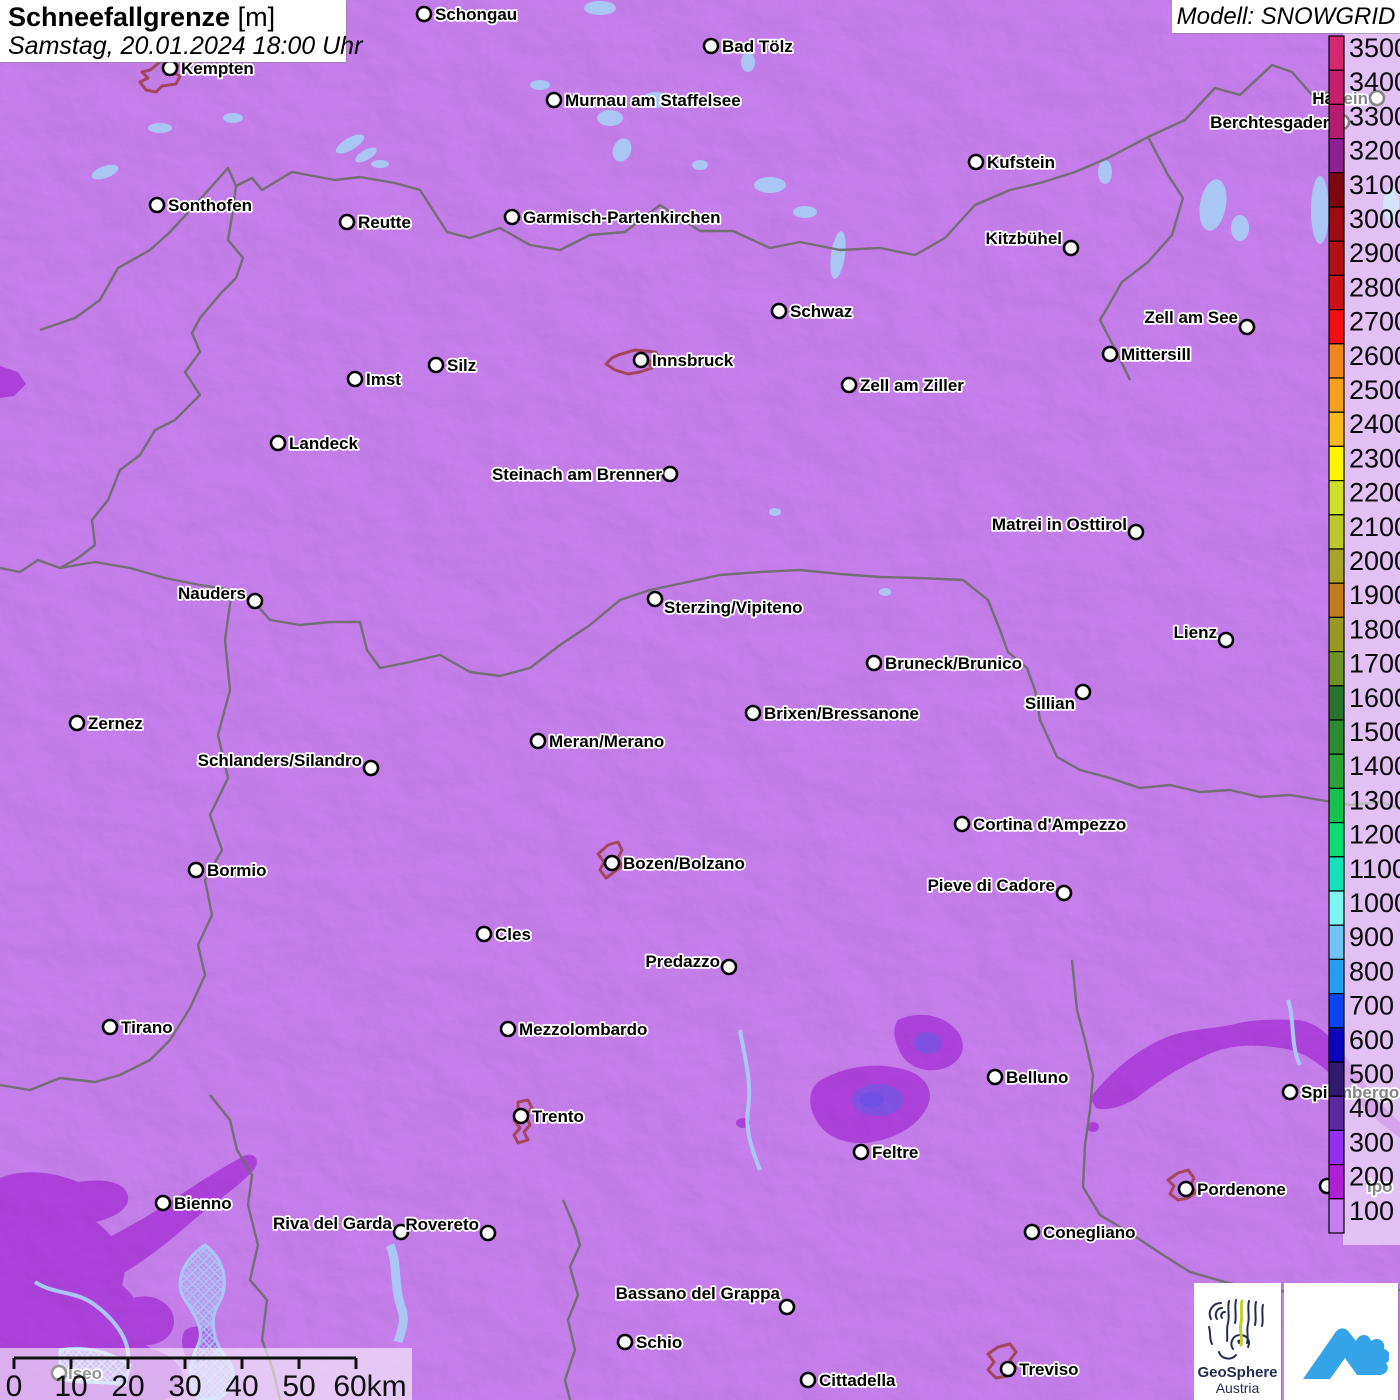  Describe the element at coordinates (1371, 937) in the screenshot. I see `colorbar-tick-label: 900` at that location.